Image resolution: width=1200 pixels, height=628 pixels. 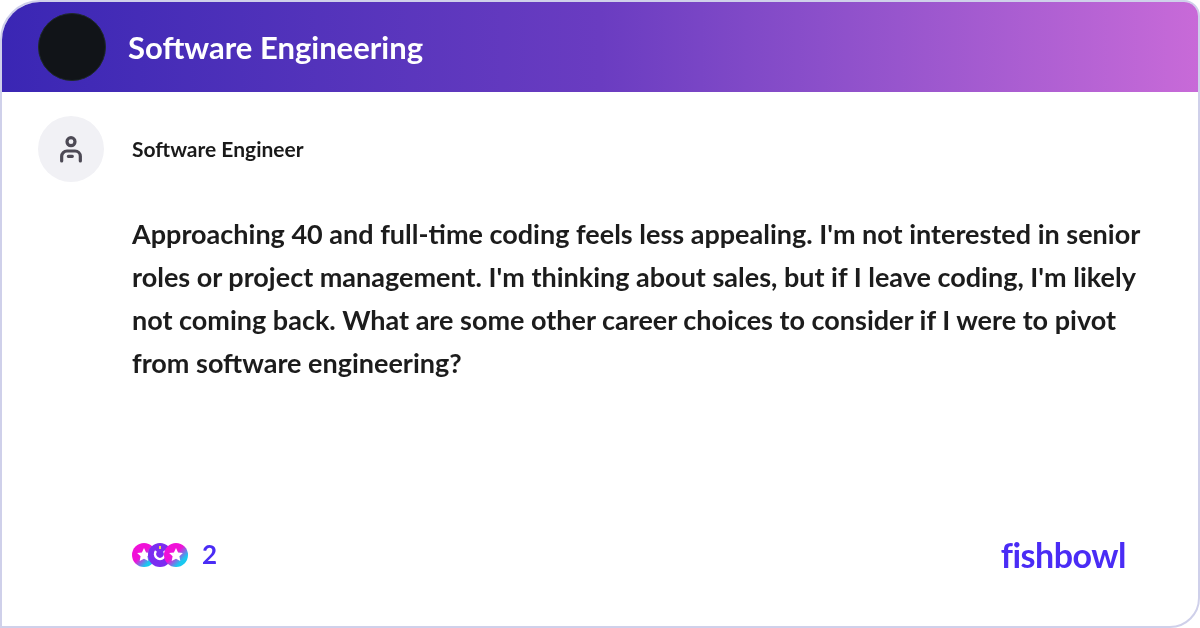 I want to click on reaction-count: 2, so click(x=210, y=554).